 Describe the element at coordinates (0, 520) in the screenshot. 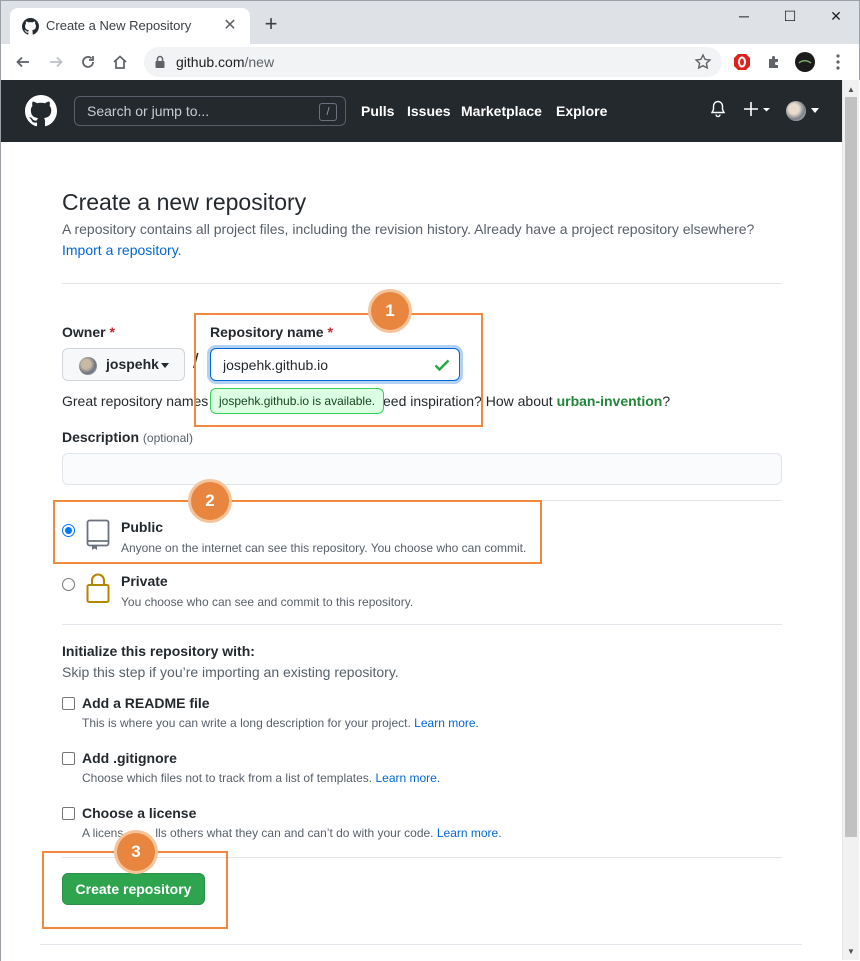

I see `window-frame` at that location.